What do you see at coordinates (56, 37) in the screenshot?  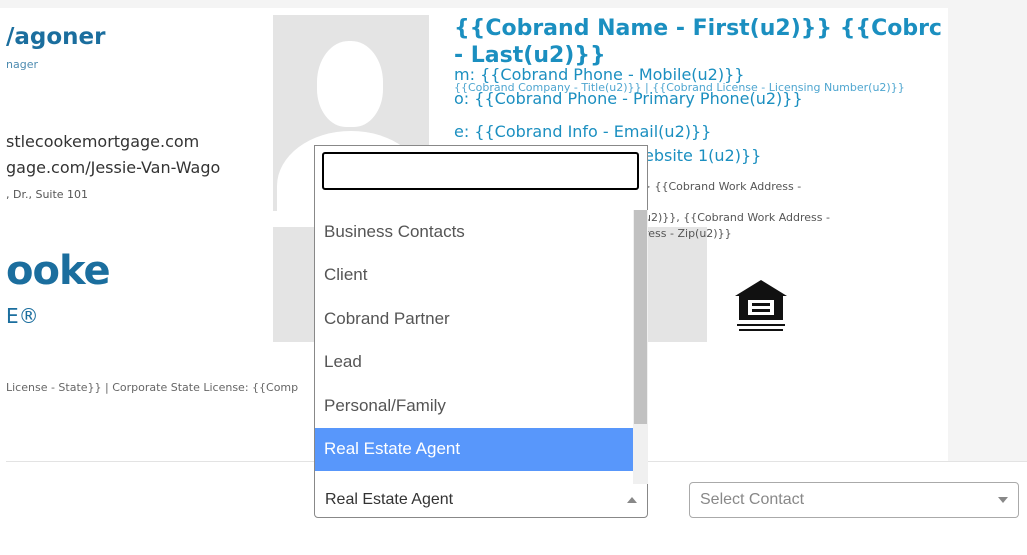 I see `agent-name: /agoner` at bounding box center [56, 37].